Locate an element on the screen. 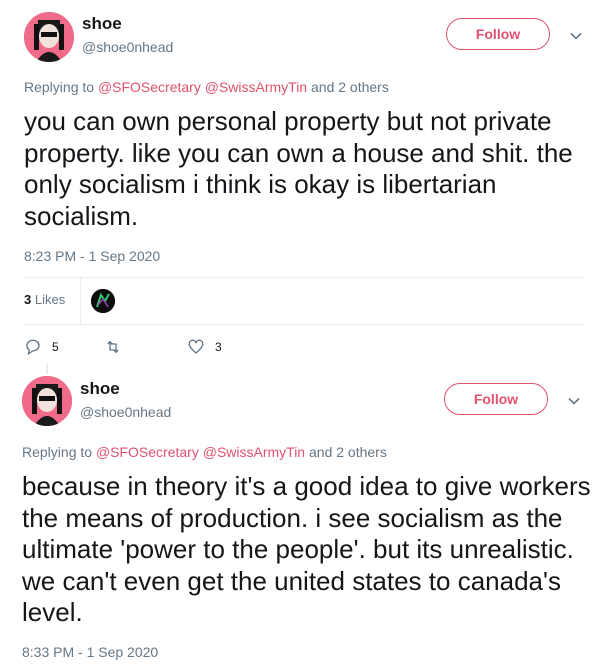 The width and height of the screenshot is (601, 668). like-count: 3 is located at coordinates (218, 347).